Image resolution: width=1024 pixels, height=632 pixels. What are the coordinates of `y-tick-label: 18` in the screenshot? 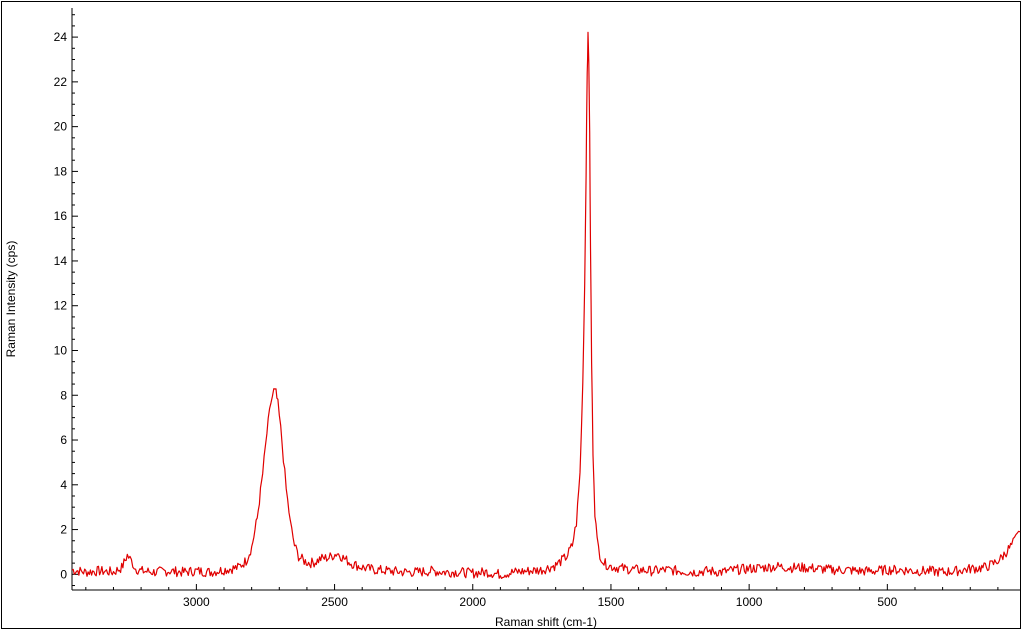 It's located at (61, 171).